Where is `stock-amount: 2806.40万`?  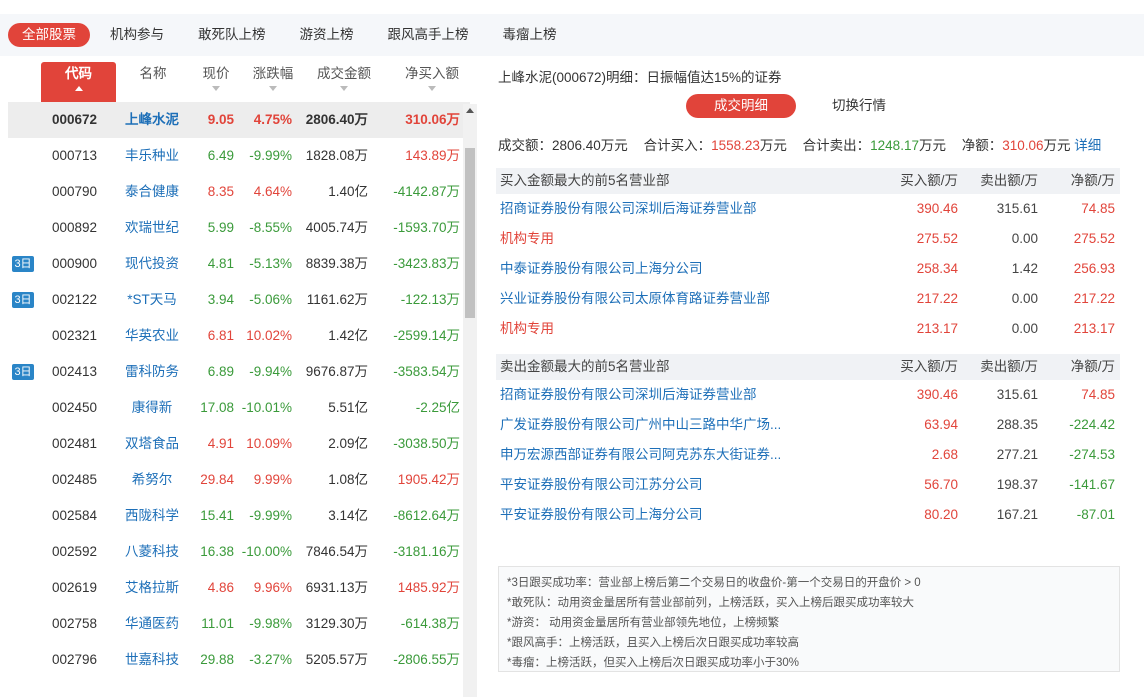 stock-amount: 2806.40万 is located at coordinates (336, 119).